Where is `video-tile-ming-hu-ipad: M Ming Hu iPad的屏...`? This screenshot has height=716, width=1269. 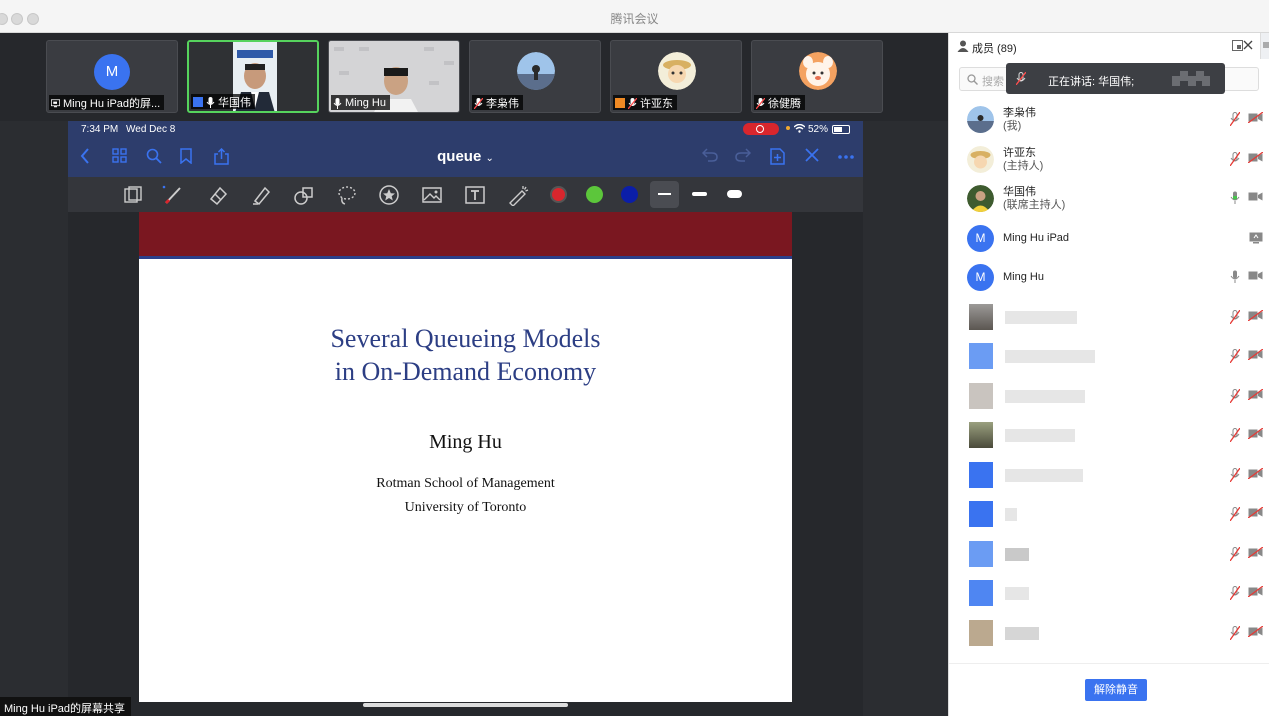
video-tile-ming-hu-ipad: M Ming Hu iPad的屏... is located at coordinates (112, 76).